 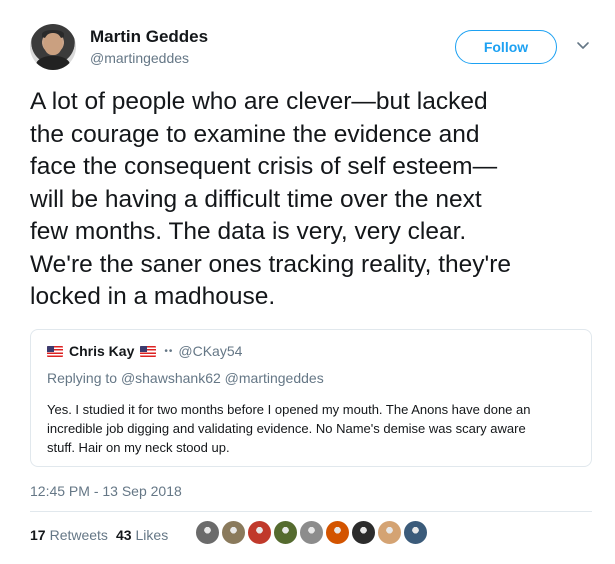 What do you see at coordinates (106, 491) in the screenshot?
I see `tweet-timestamp: 12:45 PM - 13 Sep 2018` at bounding box center [106, 491].